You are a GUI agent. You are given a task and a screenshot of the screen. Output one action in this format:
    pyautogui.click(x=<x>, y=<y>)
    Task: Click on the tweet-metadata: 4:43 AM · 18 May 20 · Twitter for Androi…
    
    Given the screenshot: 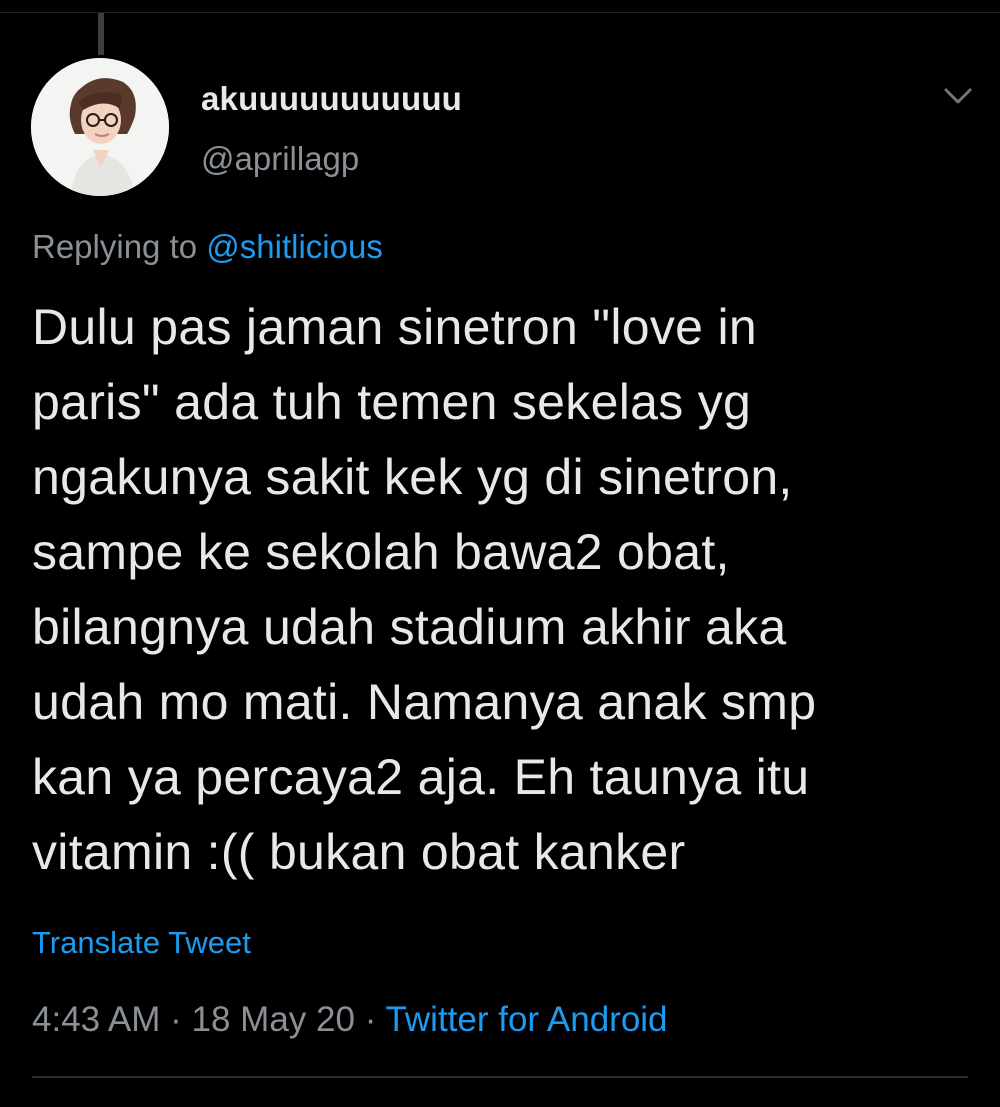 What is the action you would take?
    pyautogui.click(x=350, y=1020)
    